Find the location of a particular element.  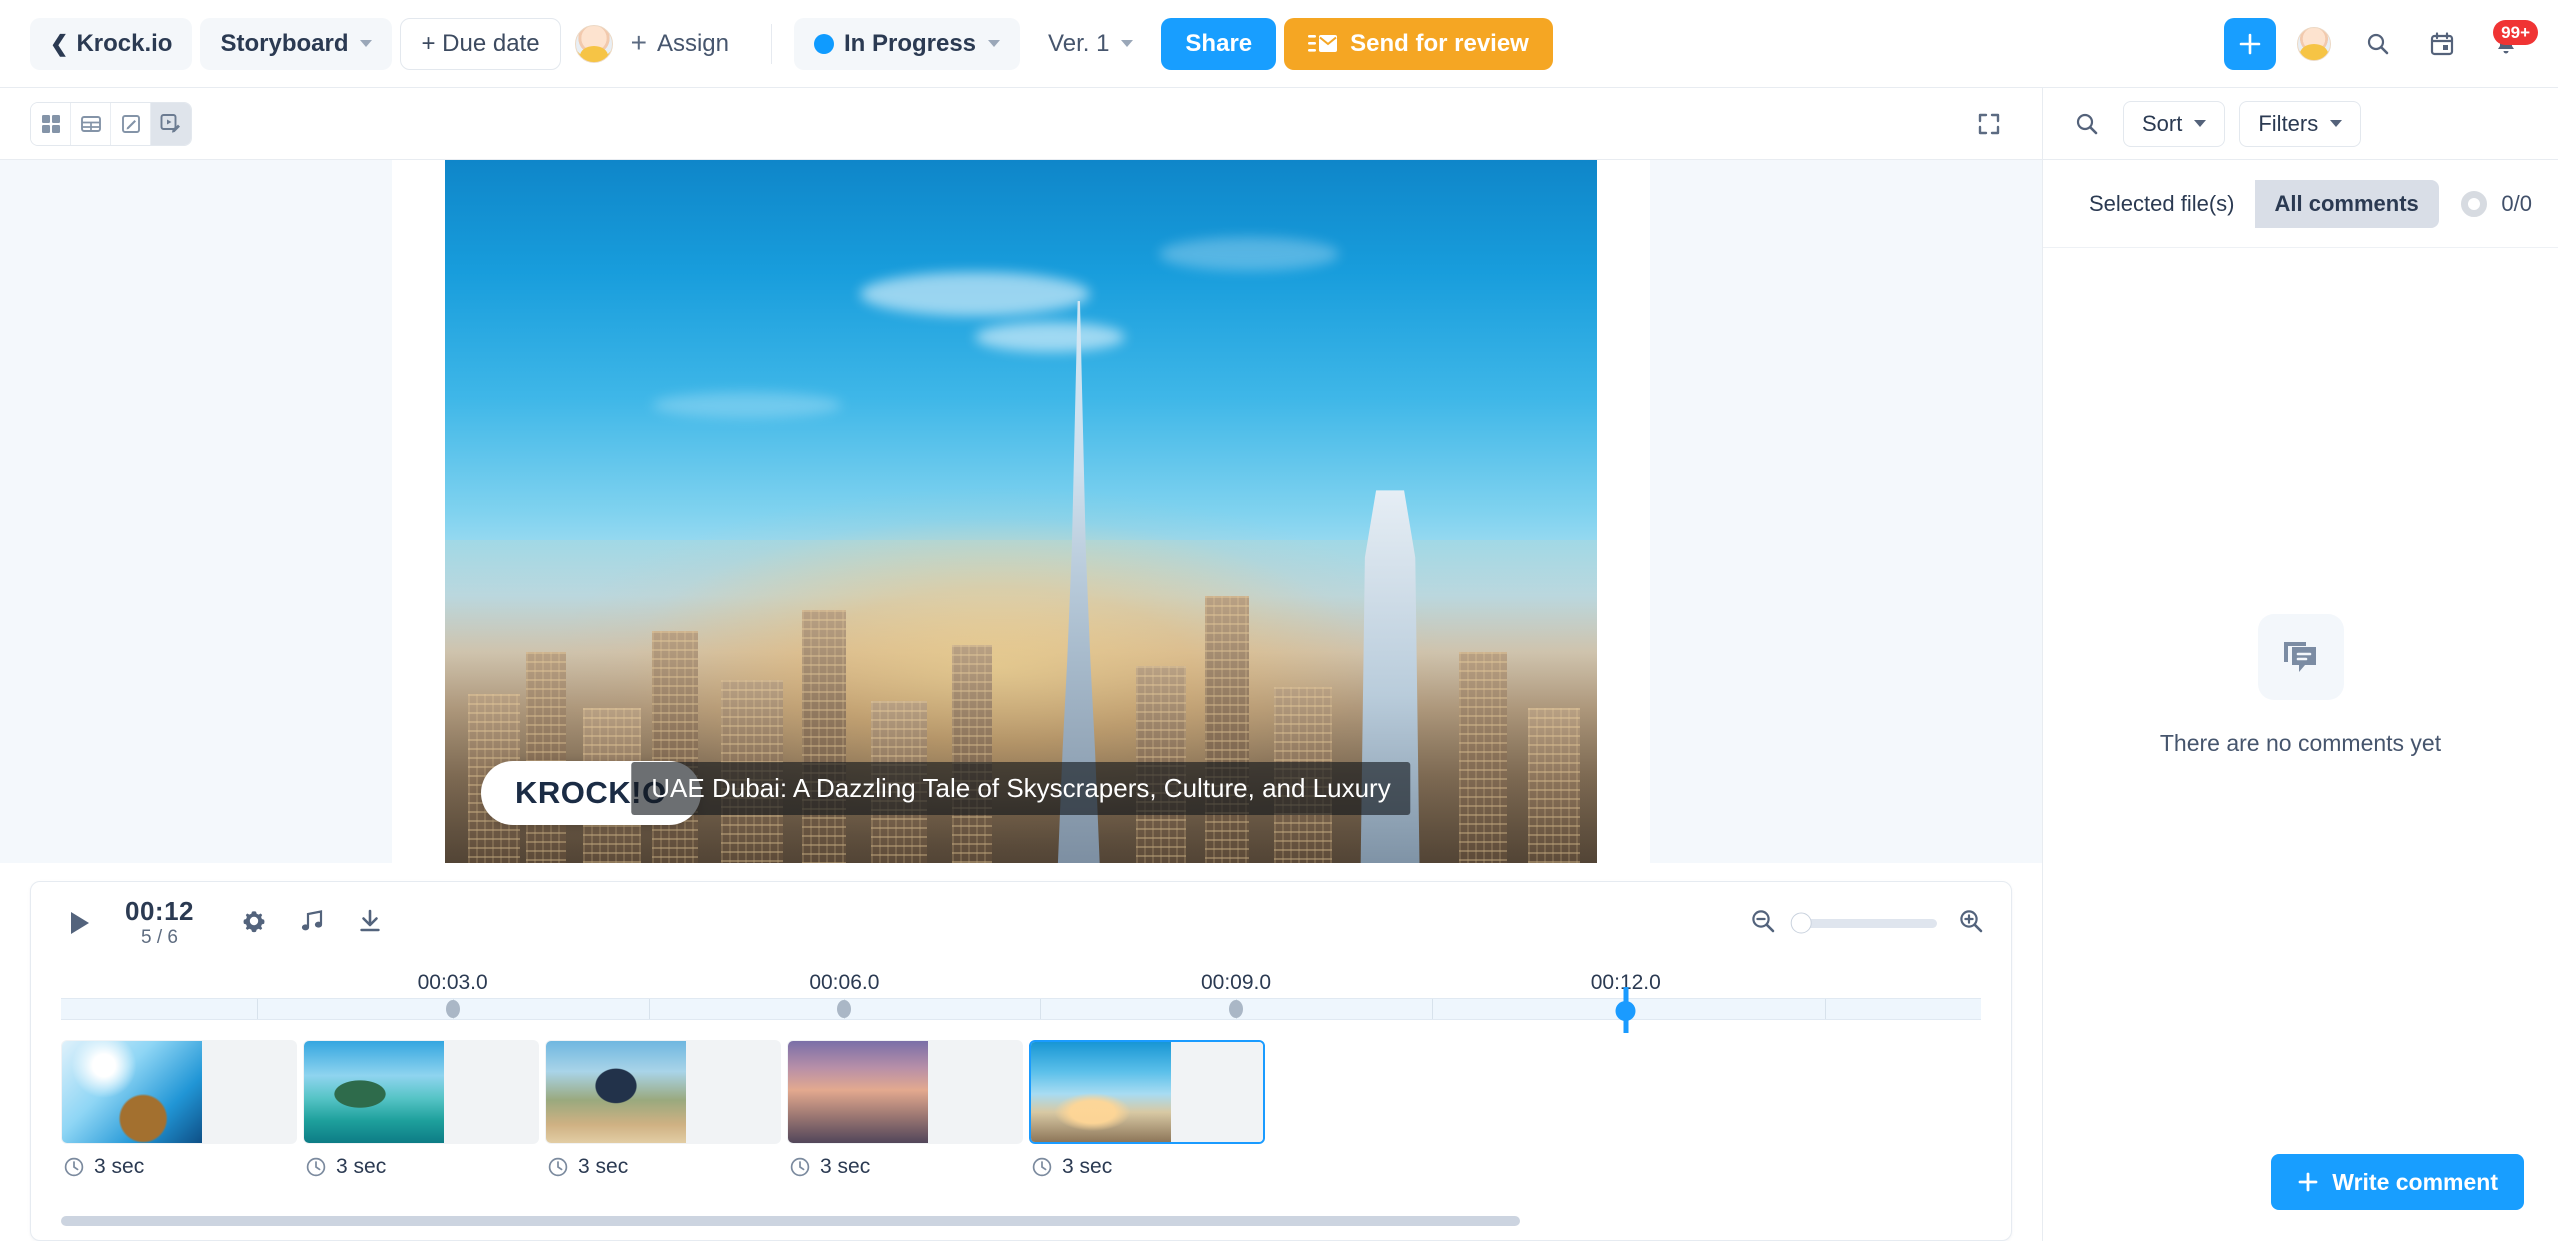

play-button is located at coordinates (80, 923).